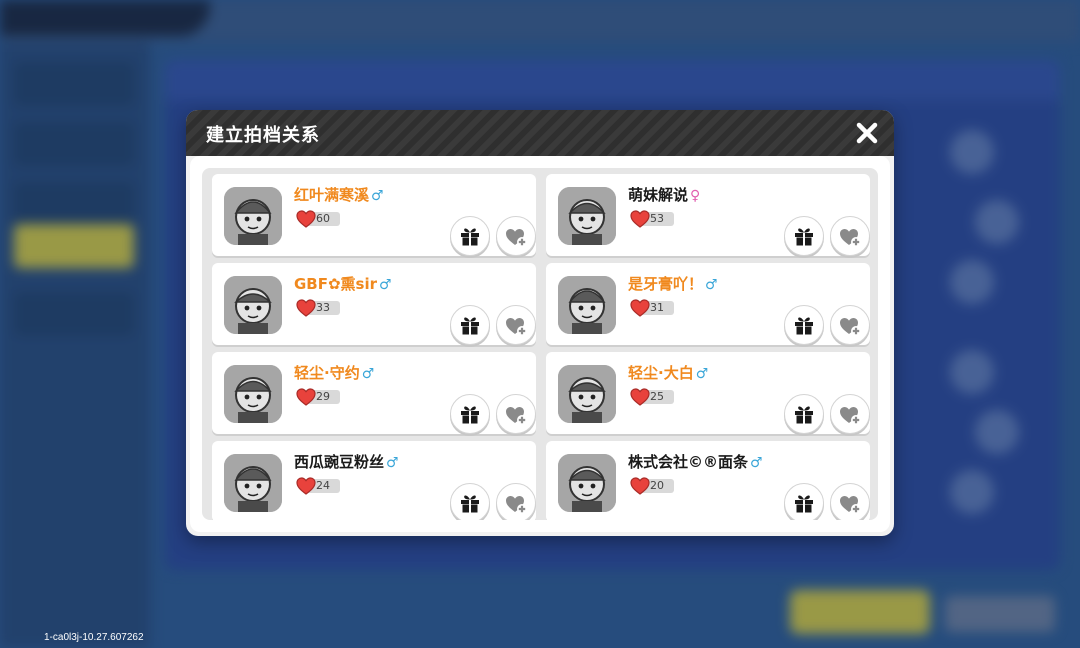 Image resolution: width=1080 pixels, height=648 pixels. What do you see at coordinates (708, 304) in the screenshot?
I see `friend-card: 是牙膏吖！ ♂ 31` at bounding box center [708, 304].